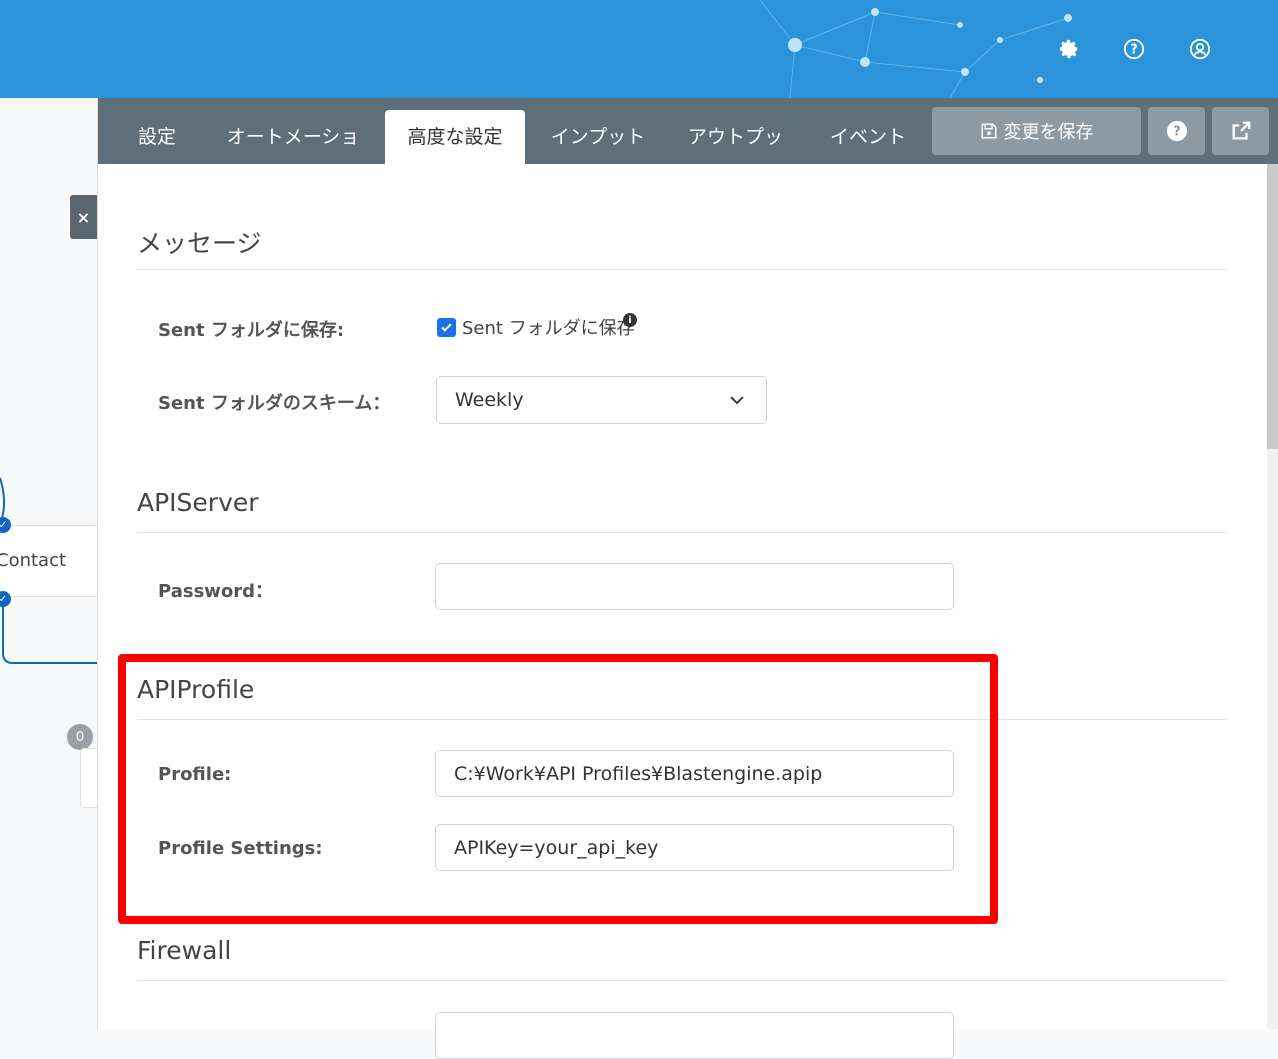 The width and height of the screenshot is (1278, 1059). What do you see at coordinates (216, 591) in the screenshot?
I see `password-label: Password：` at bounding box center [216, 591].